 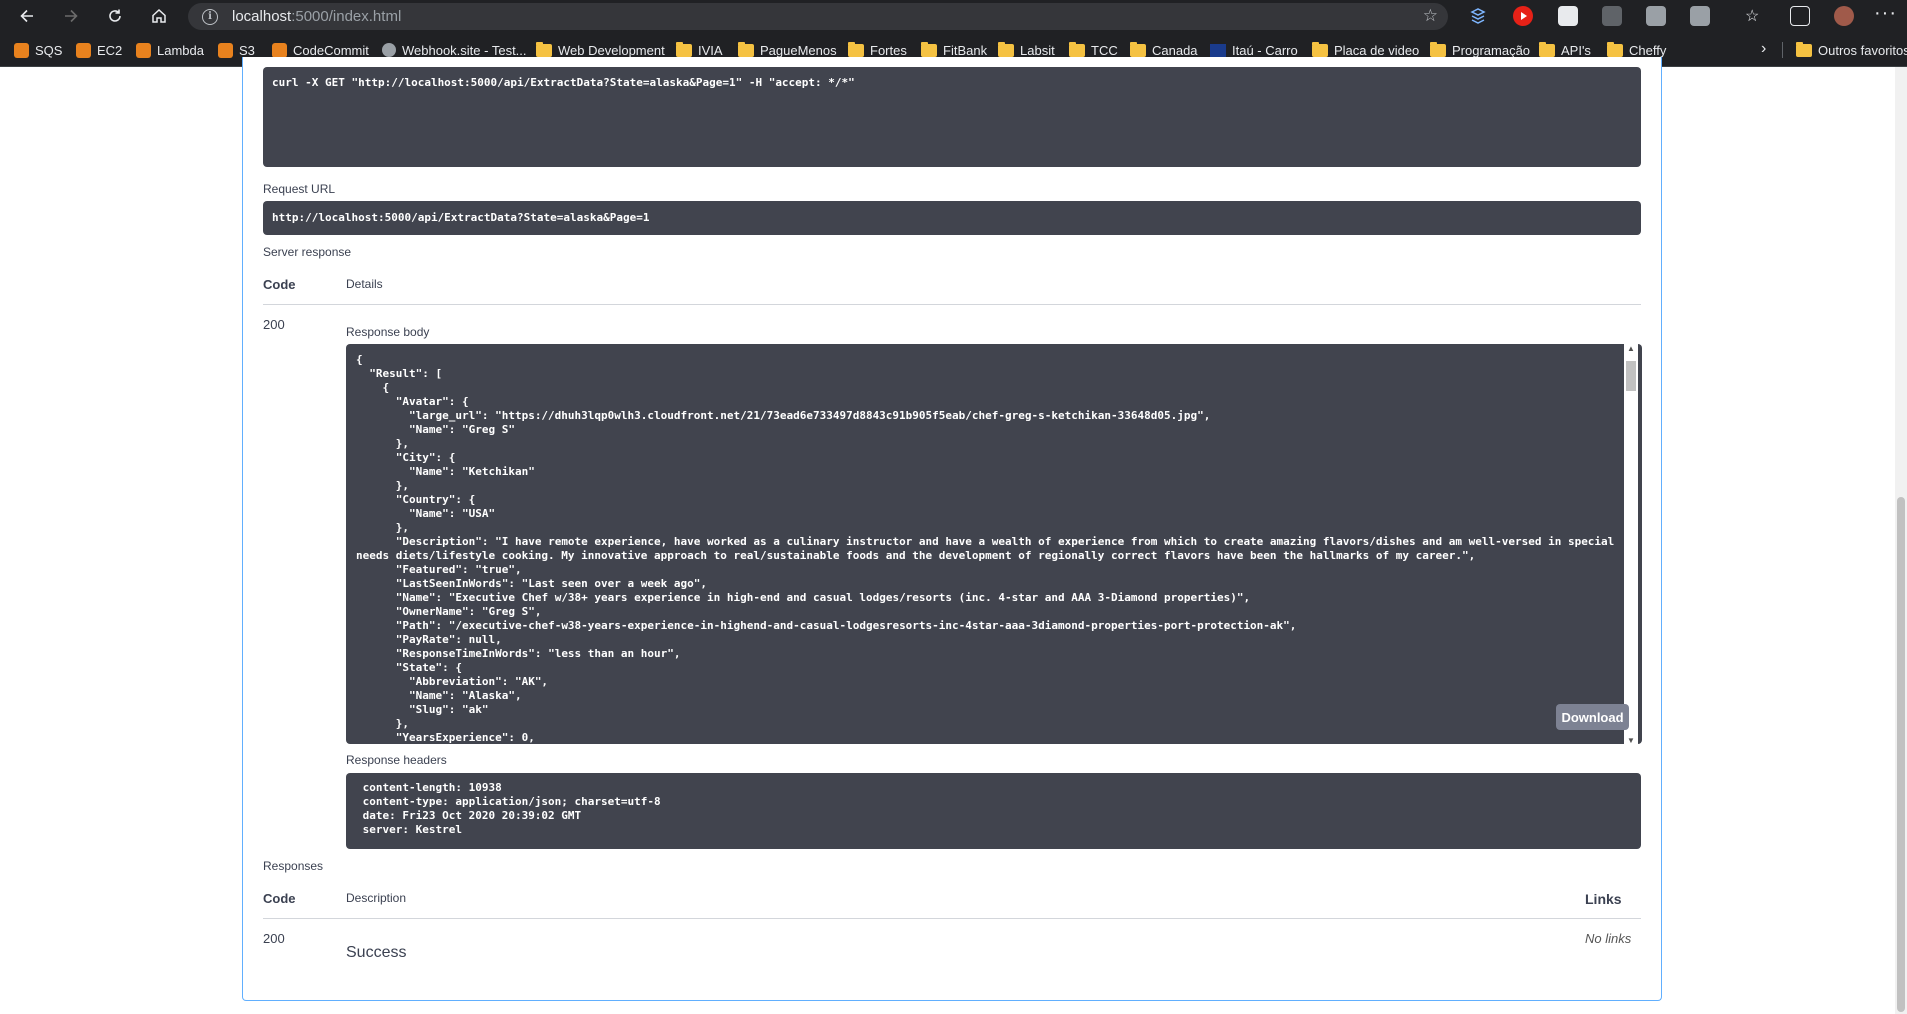 I want to click on download-button: Download, so click(x=1592, y=717).